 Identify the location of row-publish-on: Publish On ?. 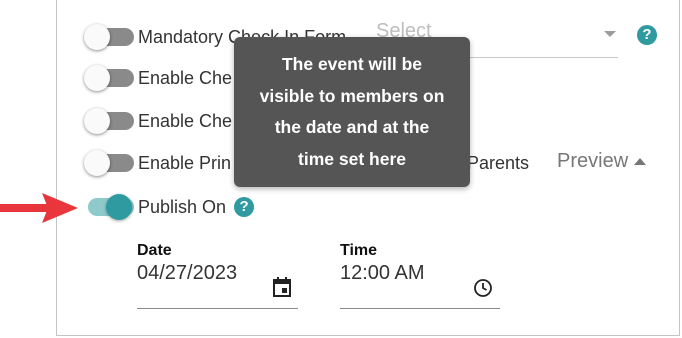
(169, 207).